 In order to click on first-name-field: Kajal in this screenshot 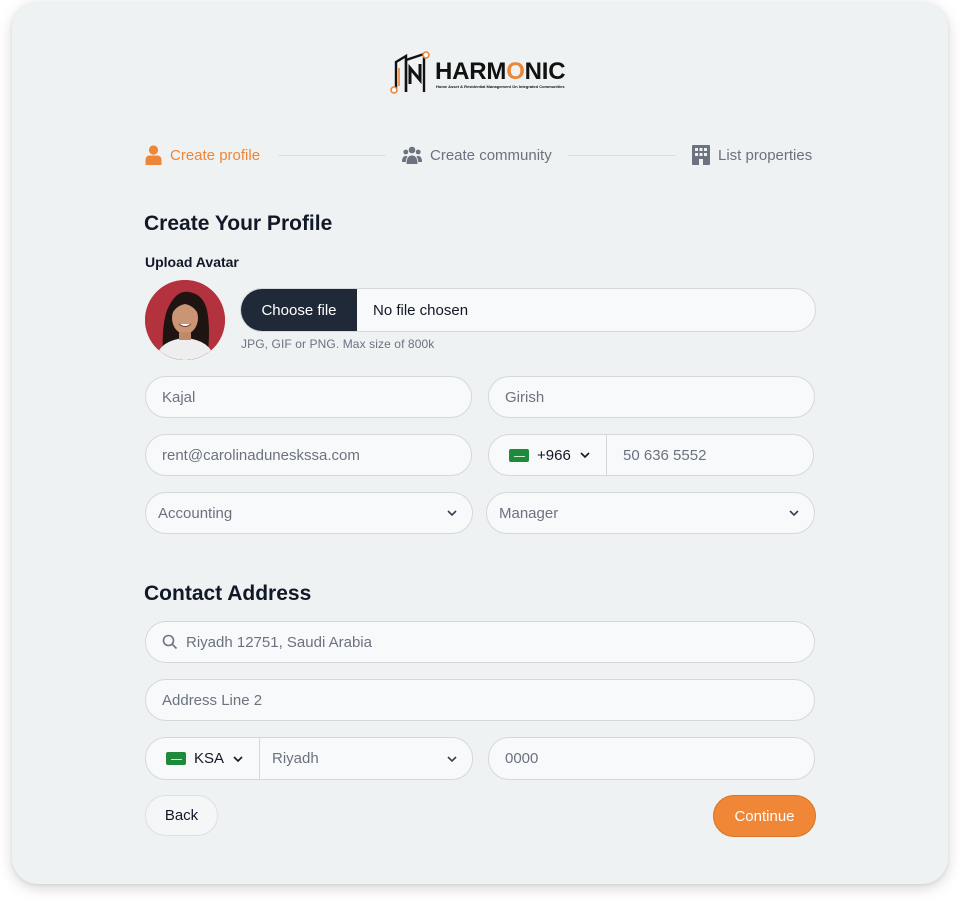, I will do `click(308, 397)`.